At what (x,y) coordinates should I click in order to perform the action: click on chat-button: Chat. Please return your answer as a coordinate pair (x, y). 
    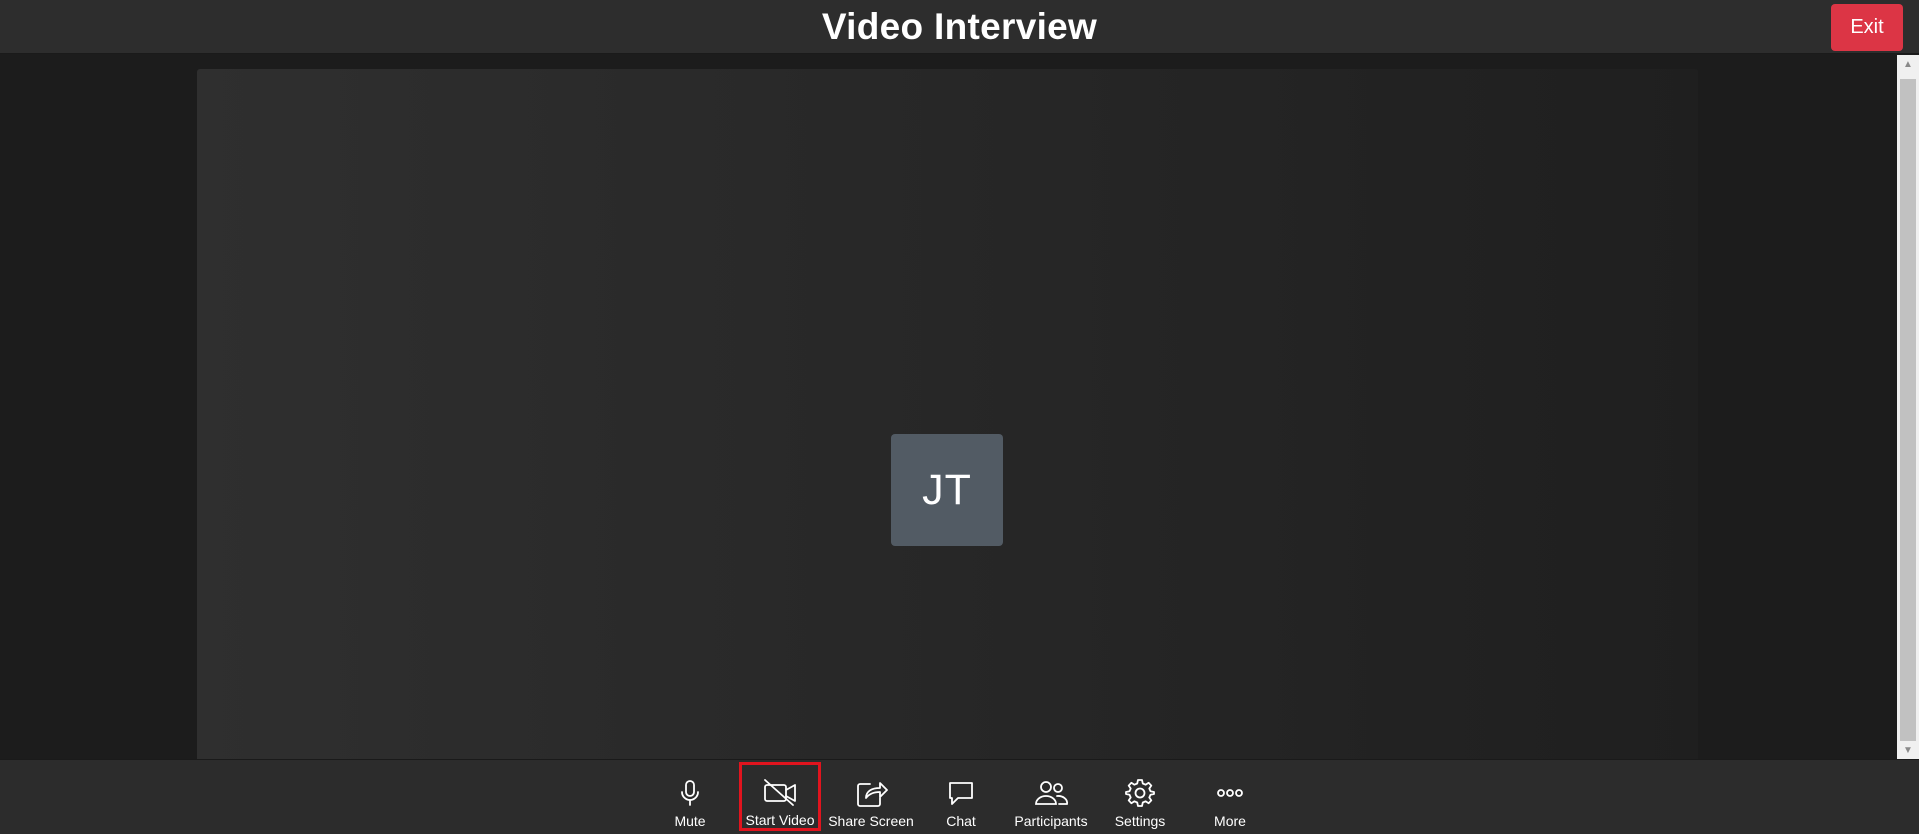
    Looking at the image, I should click on (961, 797).